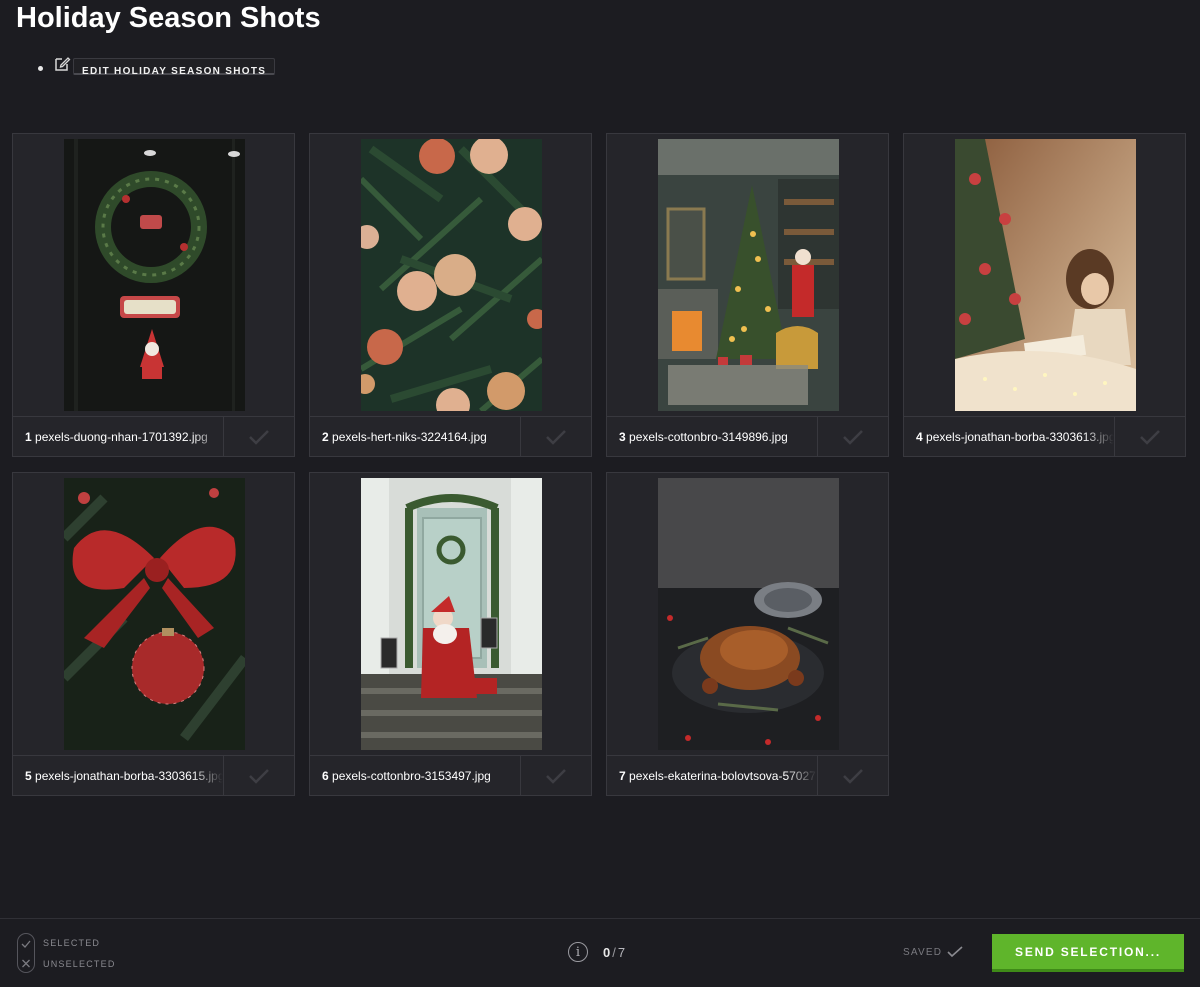 The height and width of the screenshot is (987, 1200). I want to click on saved-check-icon, so click(955, 952).